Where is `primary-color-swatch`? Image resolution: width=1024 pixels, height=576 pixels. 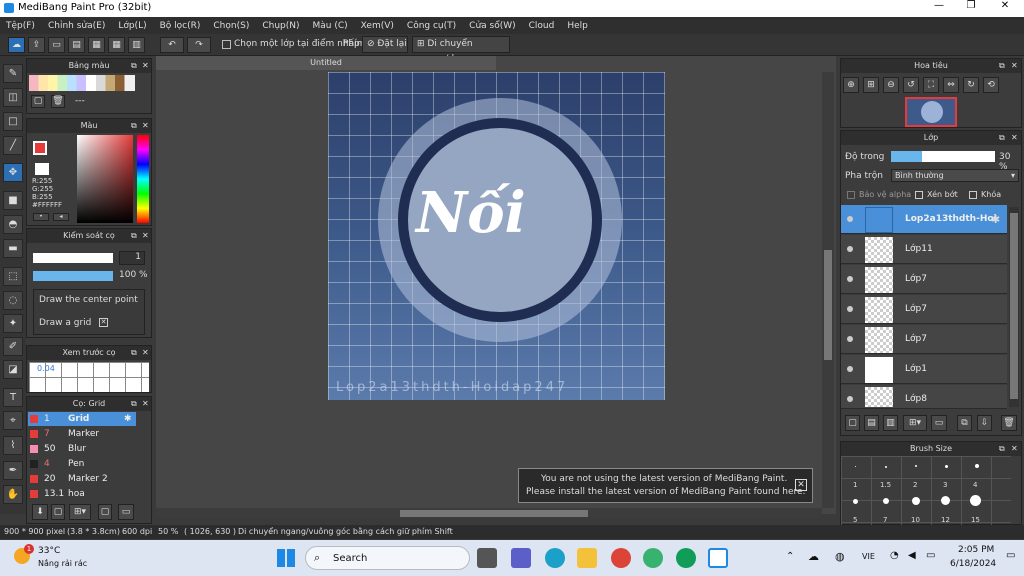
primary-color-swatch is located at coordinates (40, 148).